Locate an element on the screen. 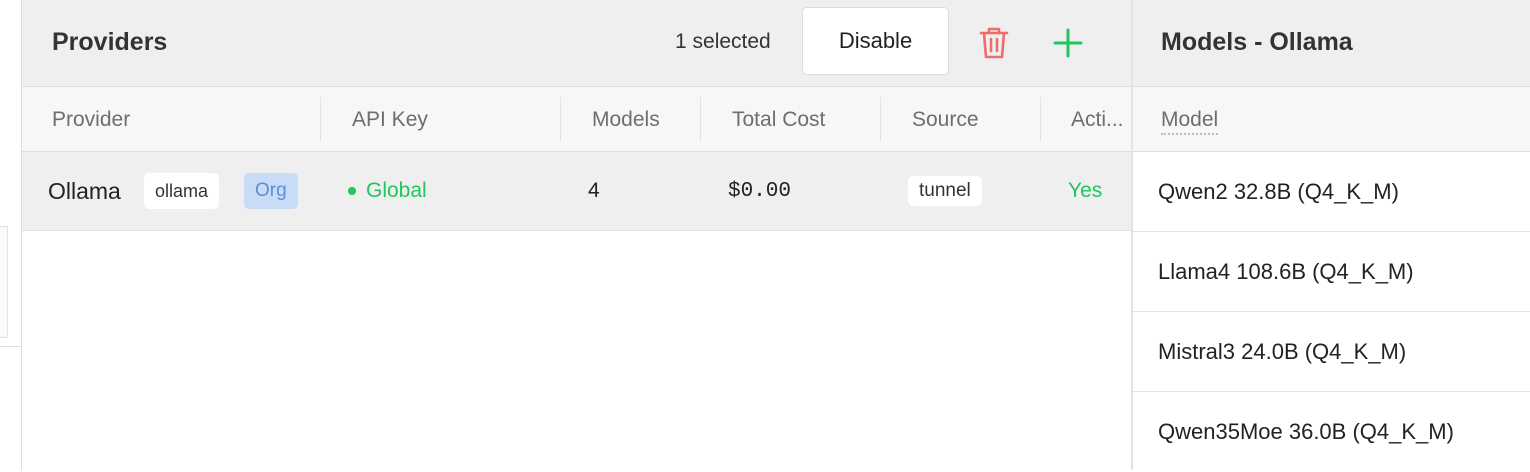 The height and width of the screenshot is (472, 1530). providers-header: Providers 1 selected Disable is located at coordinates (576, 43).